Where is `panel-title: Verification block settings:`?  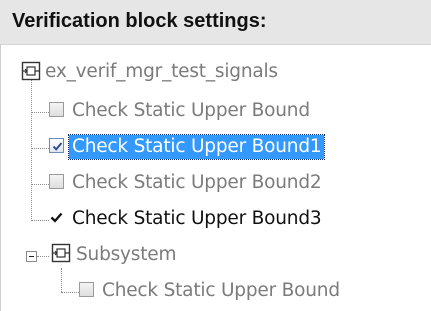 panel-title: Verification block settings: is located at coordinates (139, 21).